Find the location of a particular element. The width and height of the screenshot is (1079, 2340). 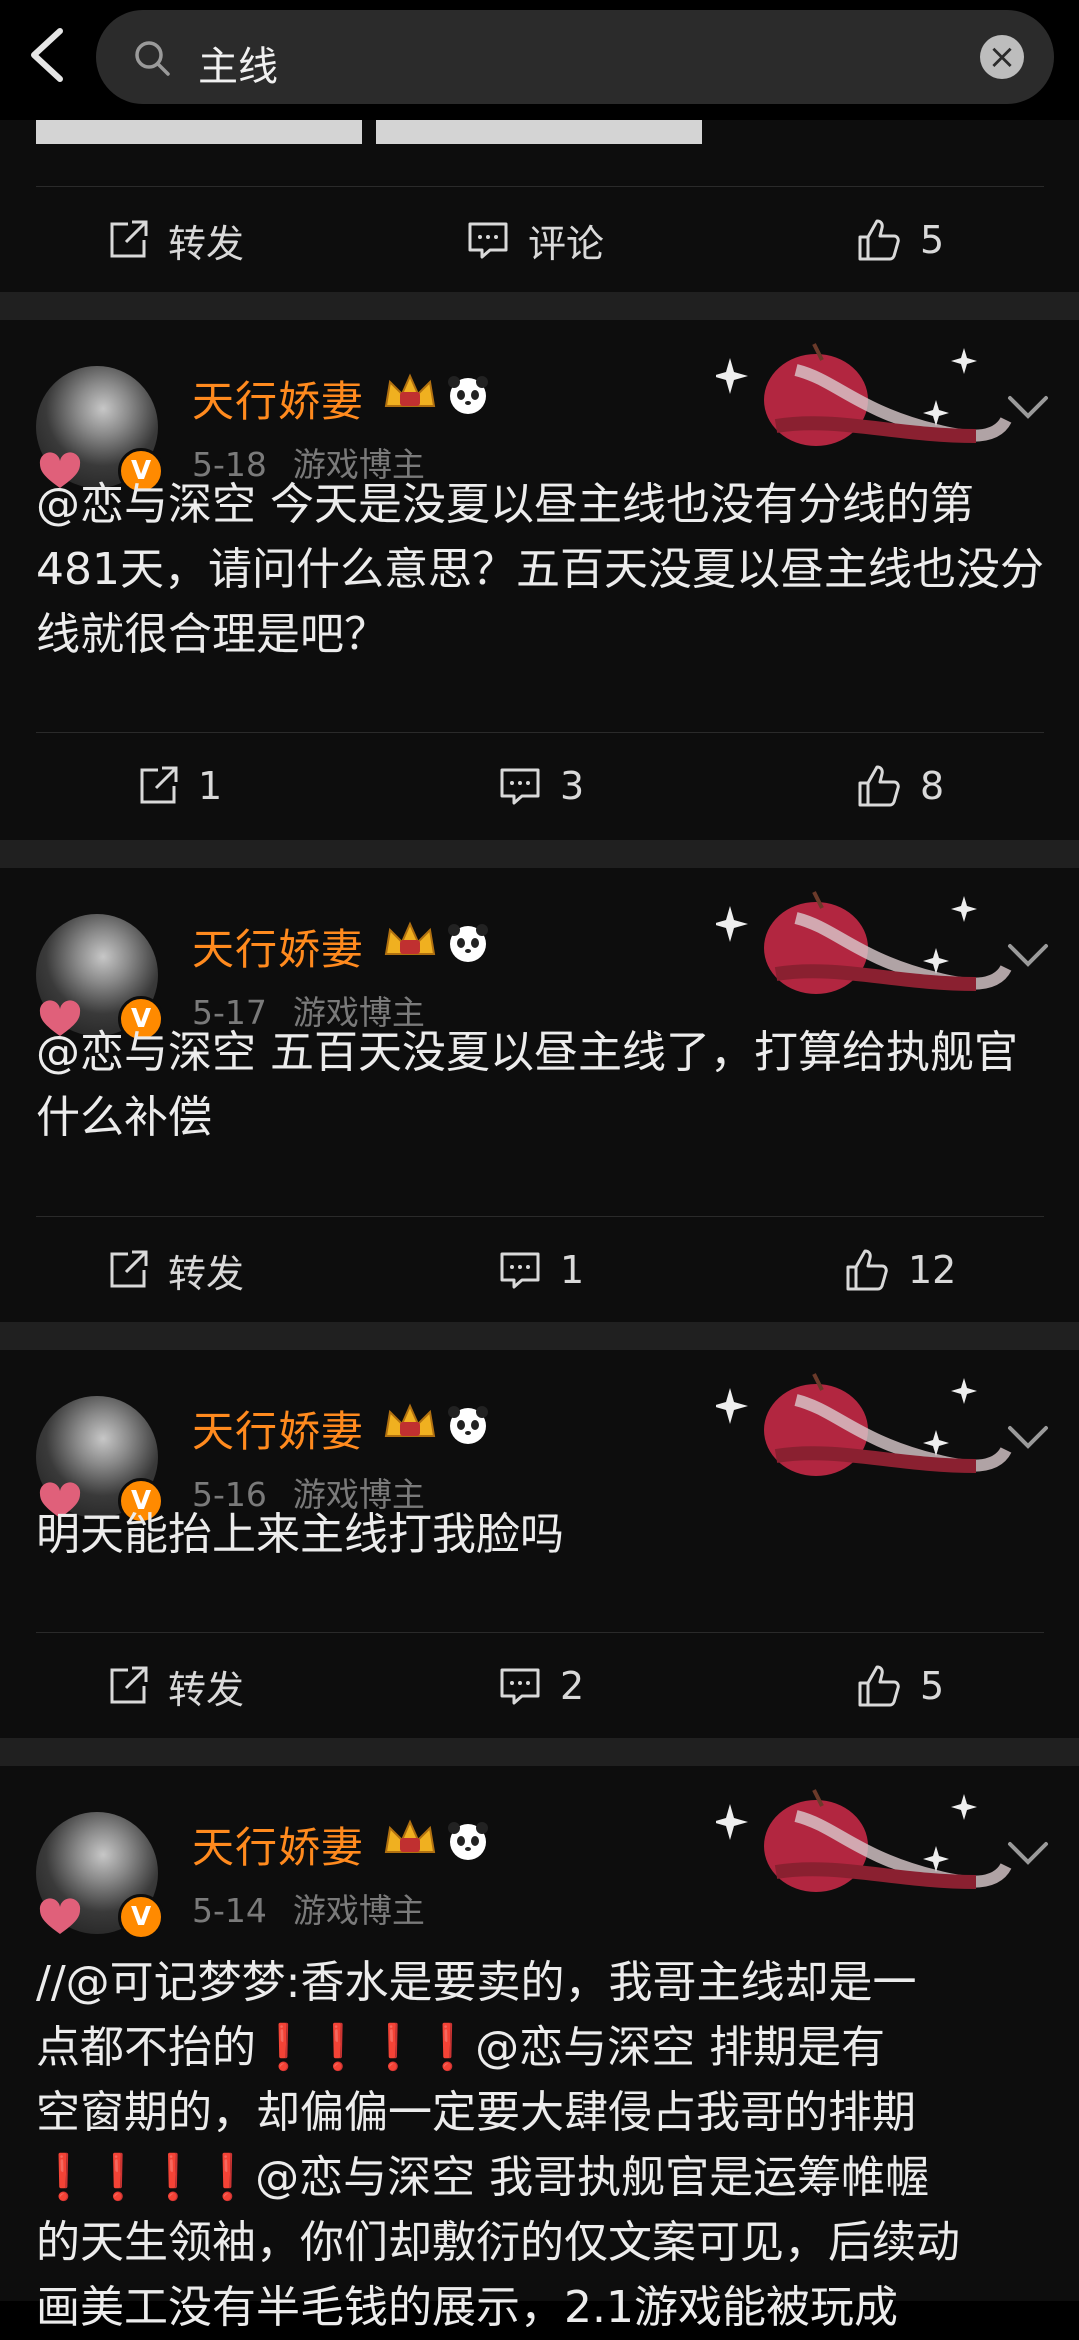

post-date: 5-14 is located at coordinates (229, 1910).